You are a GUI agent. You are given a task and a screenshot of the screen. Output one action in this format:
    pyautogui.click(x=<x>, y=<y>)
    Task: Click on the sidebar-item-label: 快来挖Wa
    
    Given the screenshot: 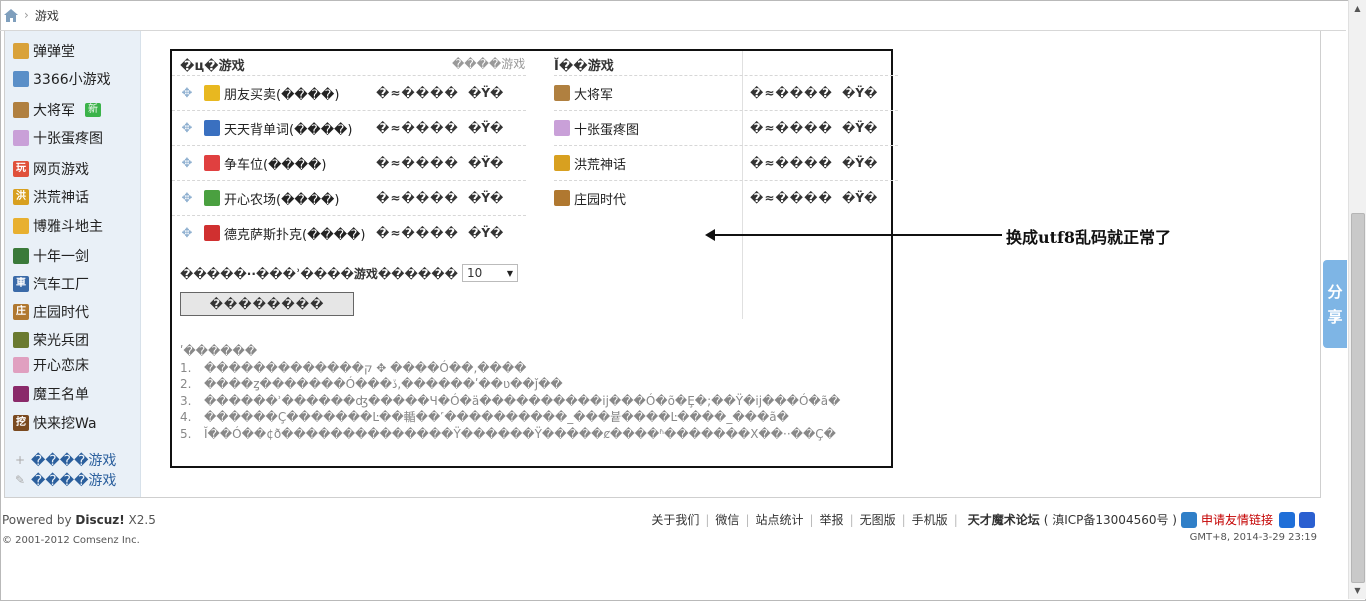 What is the action you would take?
    pyautogui.click(x=65, y=424)
    